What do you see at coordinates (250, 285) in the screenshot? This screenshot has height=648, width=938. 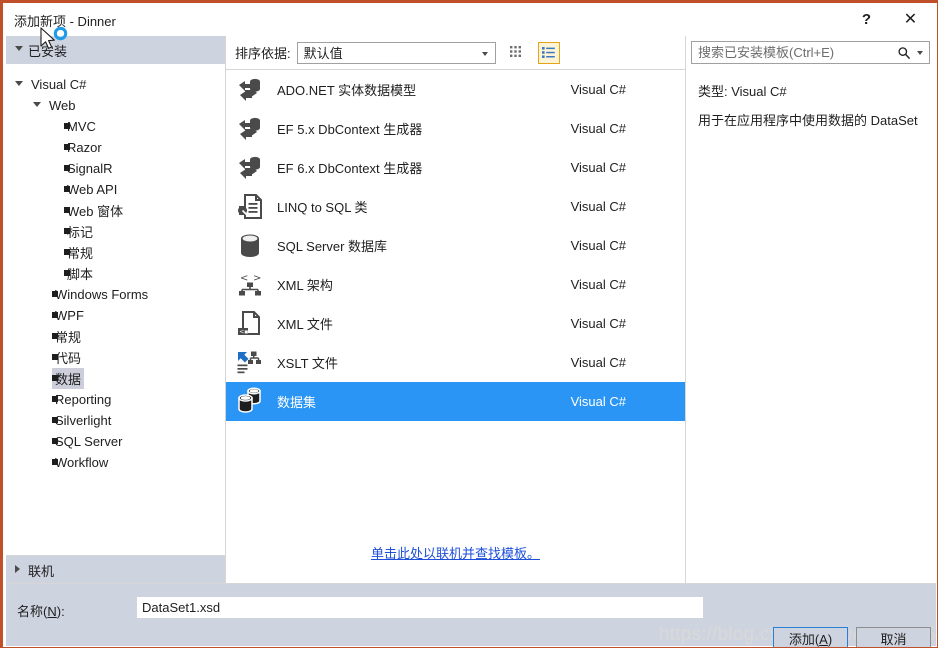 I see `xml-schema-icon: < >` at bounding box center [250, 285].